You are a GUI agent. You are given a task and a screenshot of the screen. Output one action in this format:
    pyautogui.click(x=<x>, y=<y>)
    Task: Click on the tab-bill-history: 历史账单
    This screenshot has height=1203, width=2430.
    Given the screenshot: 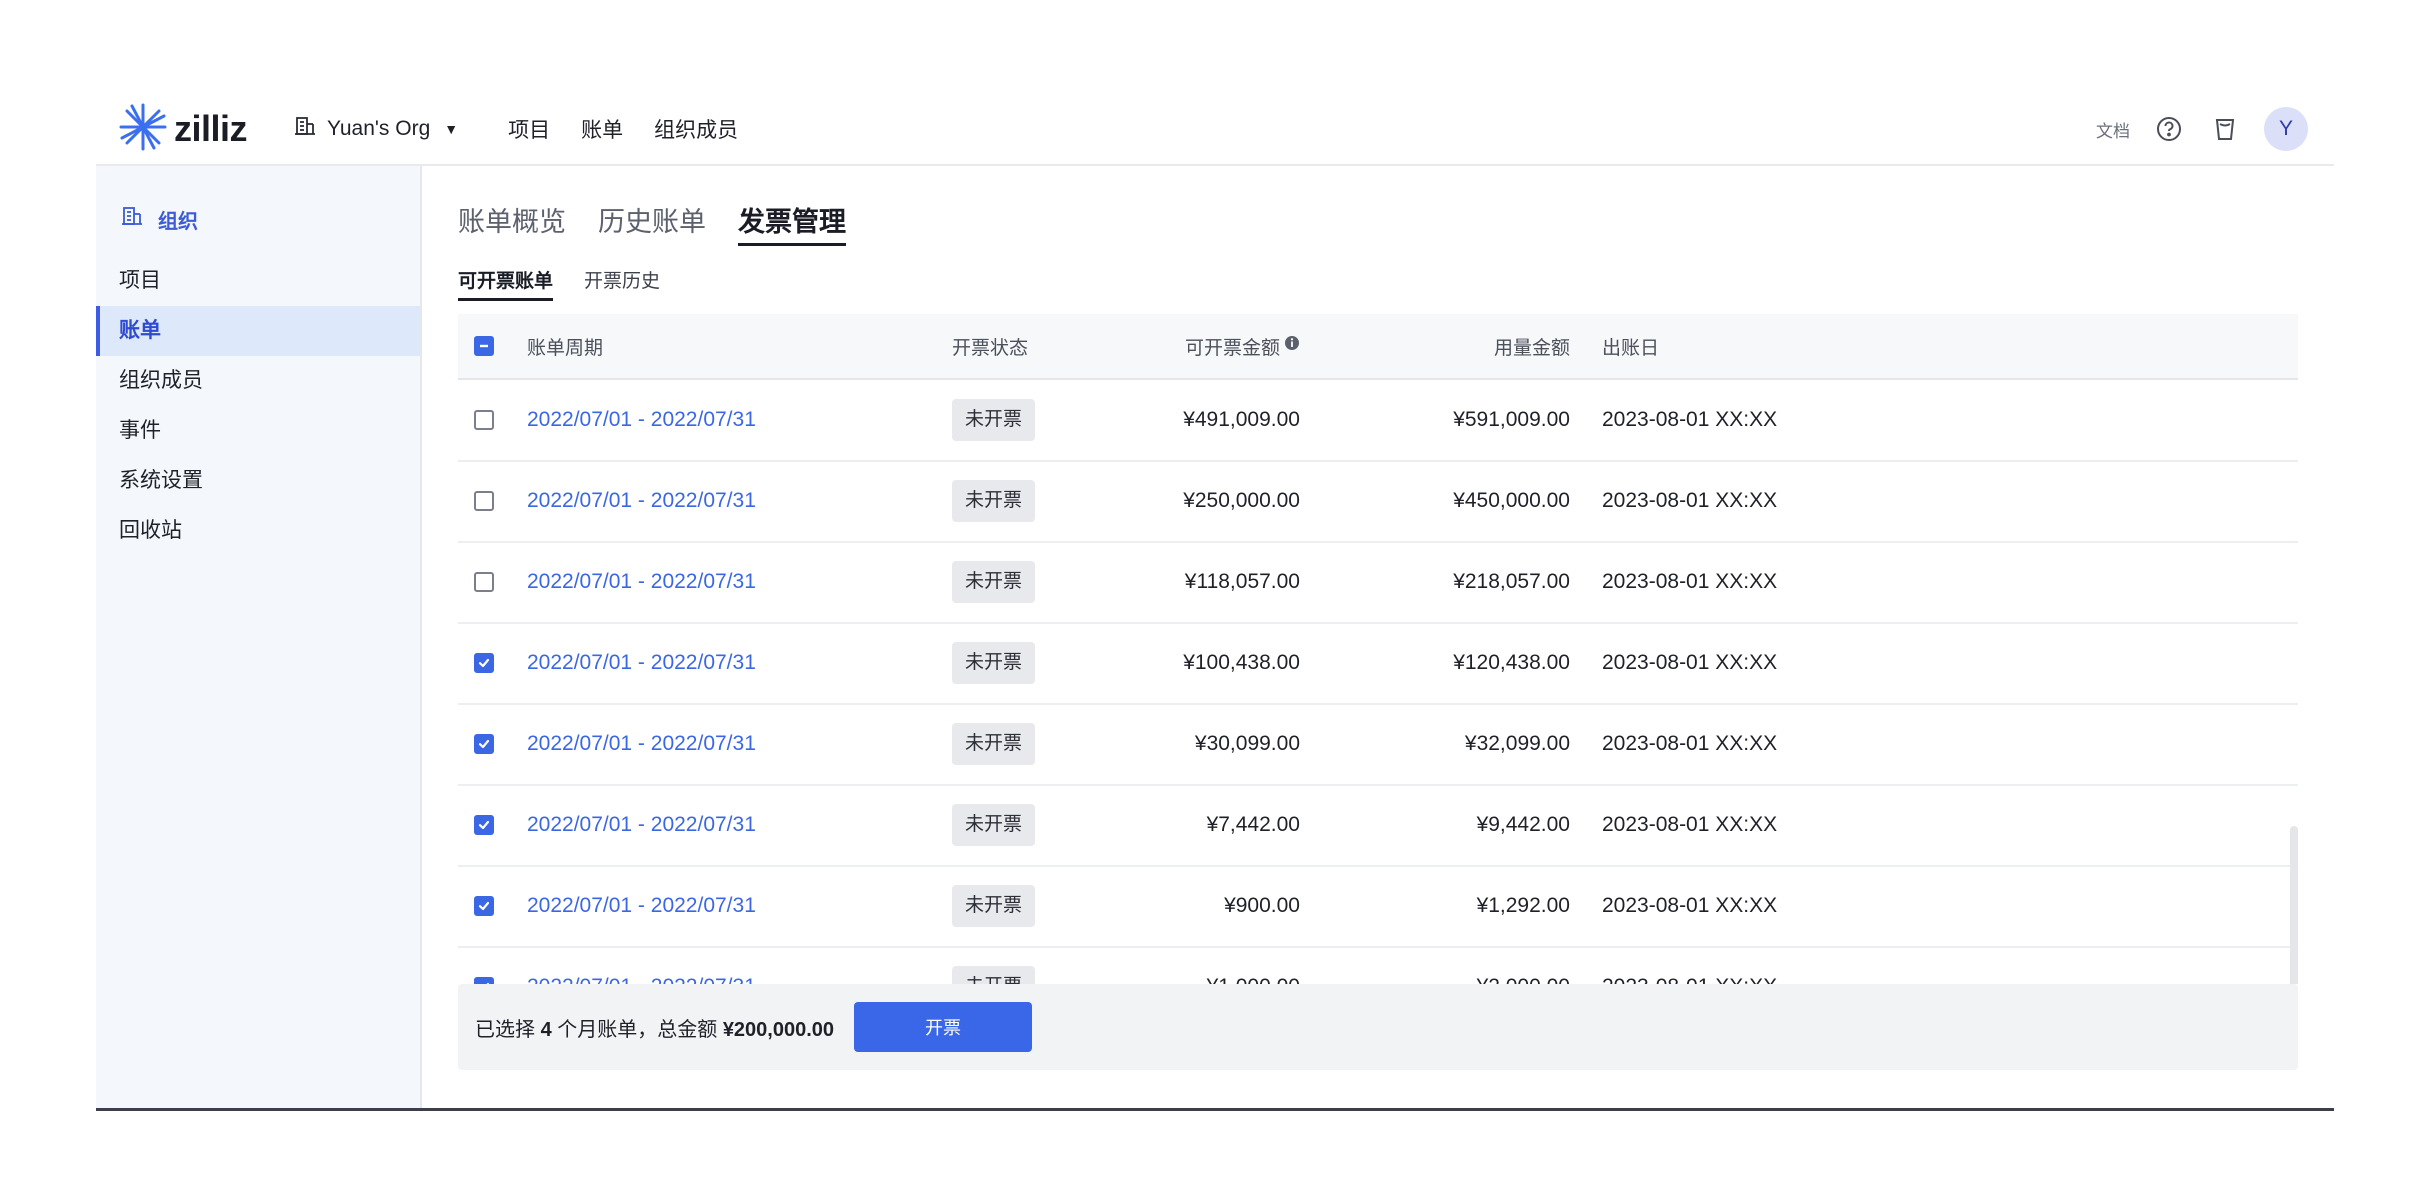 What is the action you would take?
    pyautogui.click(x=652, y=223)
    